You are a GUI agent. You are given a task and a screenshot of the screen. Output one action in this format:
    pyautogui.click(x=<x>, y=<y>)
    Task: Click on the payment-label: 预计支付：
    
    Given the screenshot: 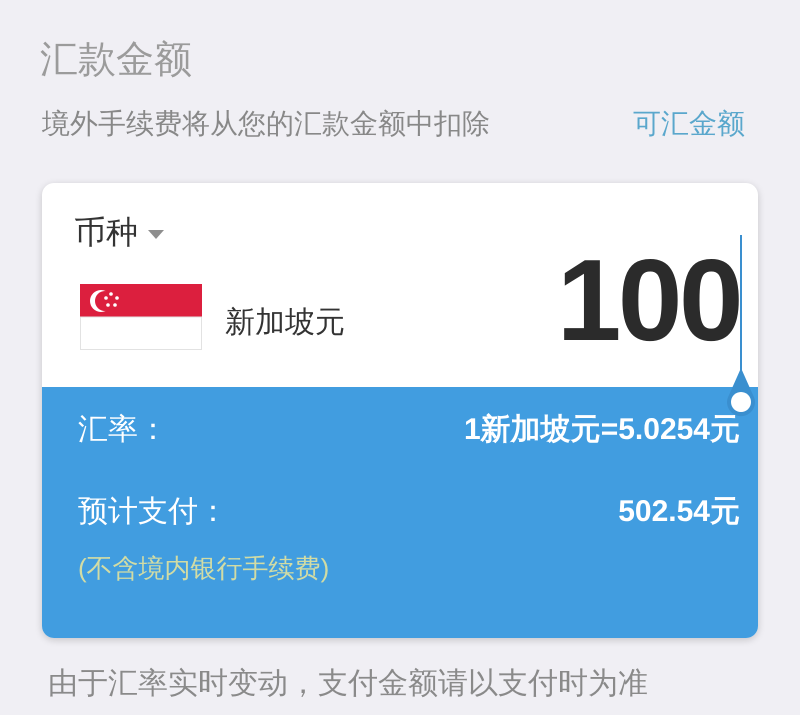 What is the action you would take?
    pyautogui.click(x=153, y=512)
    